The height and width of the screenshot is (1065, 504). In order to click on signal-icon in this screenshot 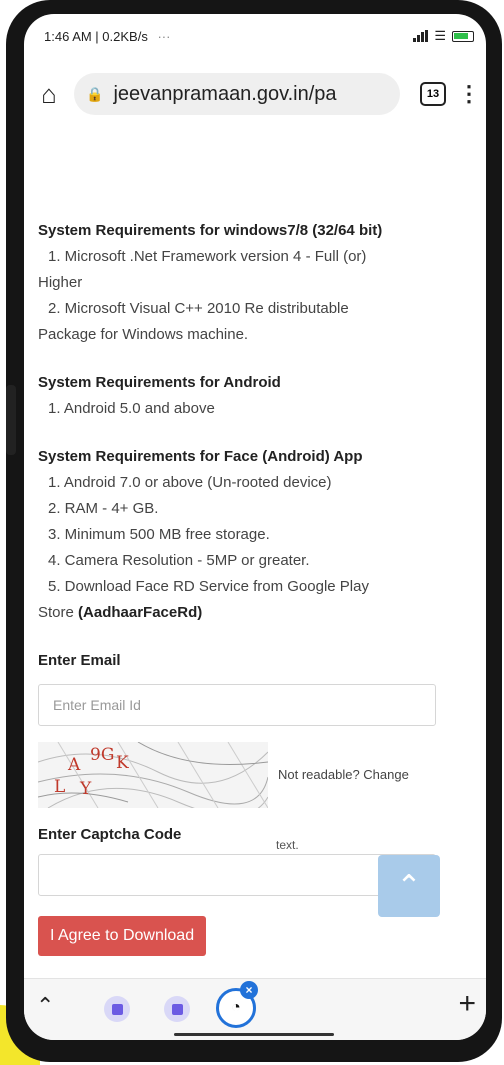, I will do `click(421, 36)`.